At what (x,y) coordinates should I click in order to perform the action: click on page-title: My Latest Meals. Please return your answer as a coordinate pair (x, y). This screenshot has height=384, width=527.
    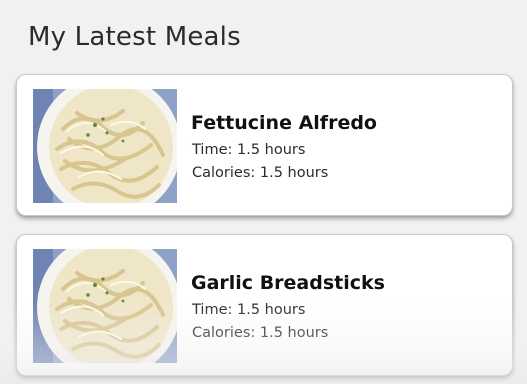
    Looking at the image, I should click on (134, 37).